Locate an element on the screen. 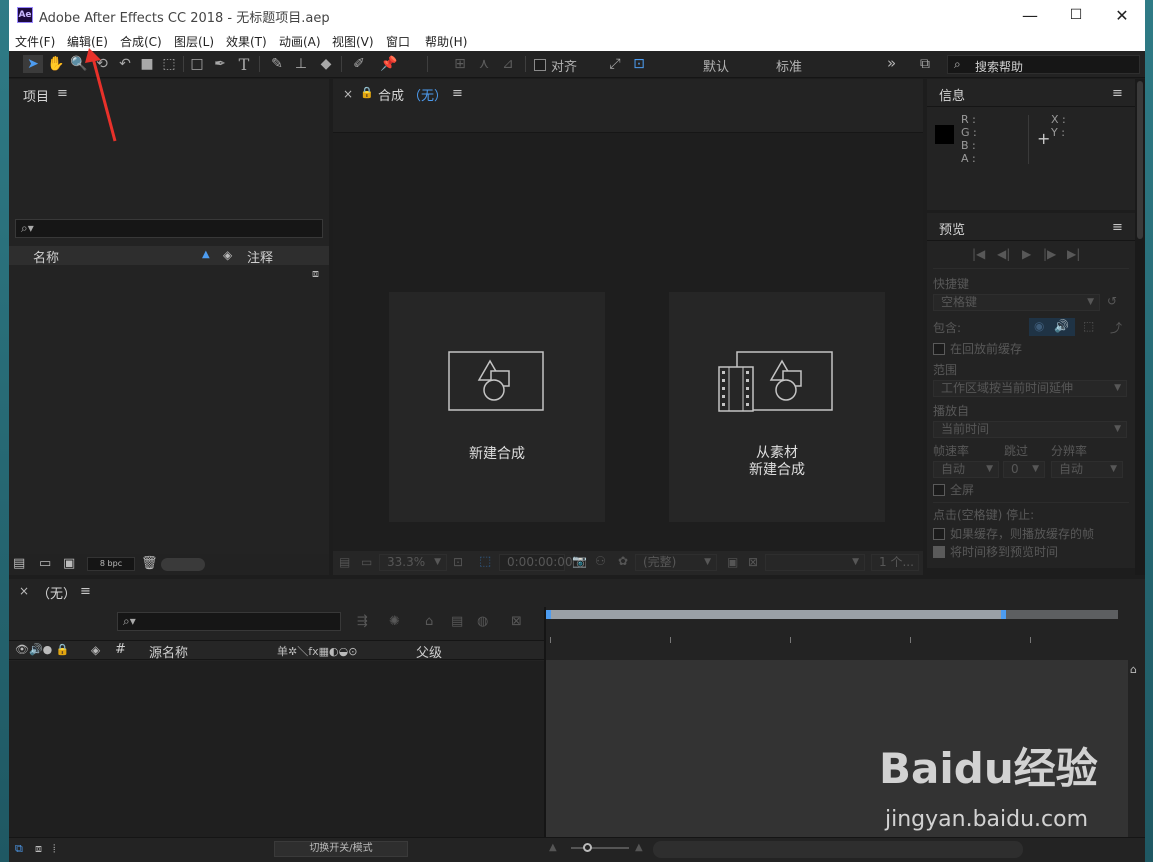 This screenshot has width=1153, height=862. world-axis-icon: ⋏ is located at coordinates (484, 64).